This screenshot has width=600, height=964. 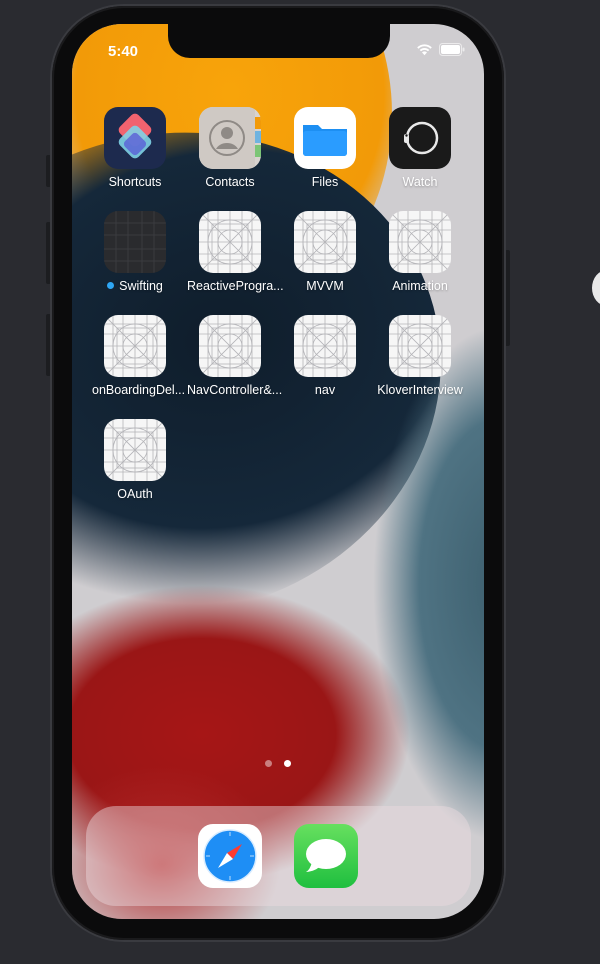 What do you see at coordinates (420, 138) in the screenshot?
I see `watch-icon` at bounding box center [420, 138].